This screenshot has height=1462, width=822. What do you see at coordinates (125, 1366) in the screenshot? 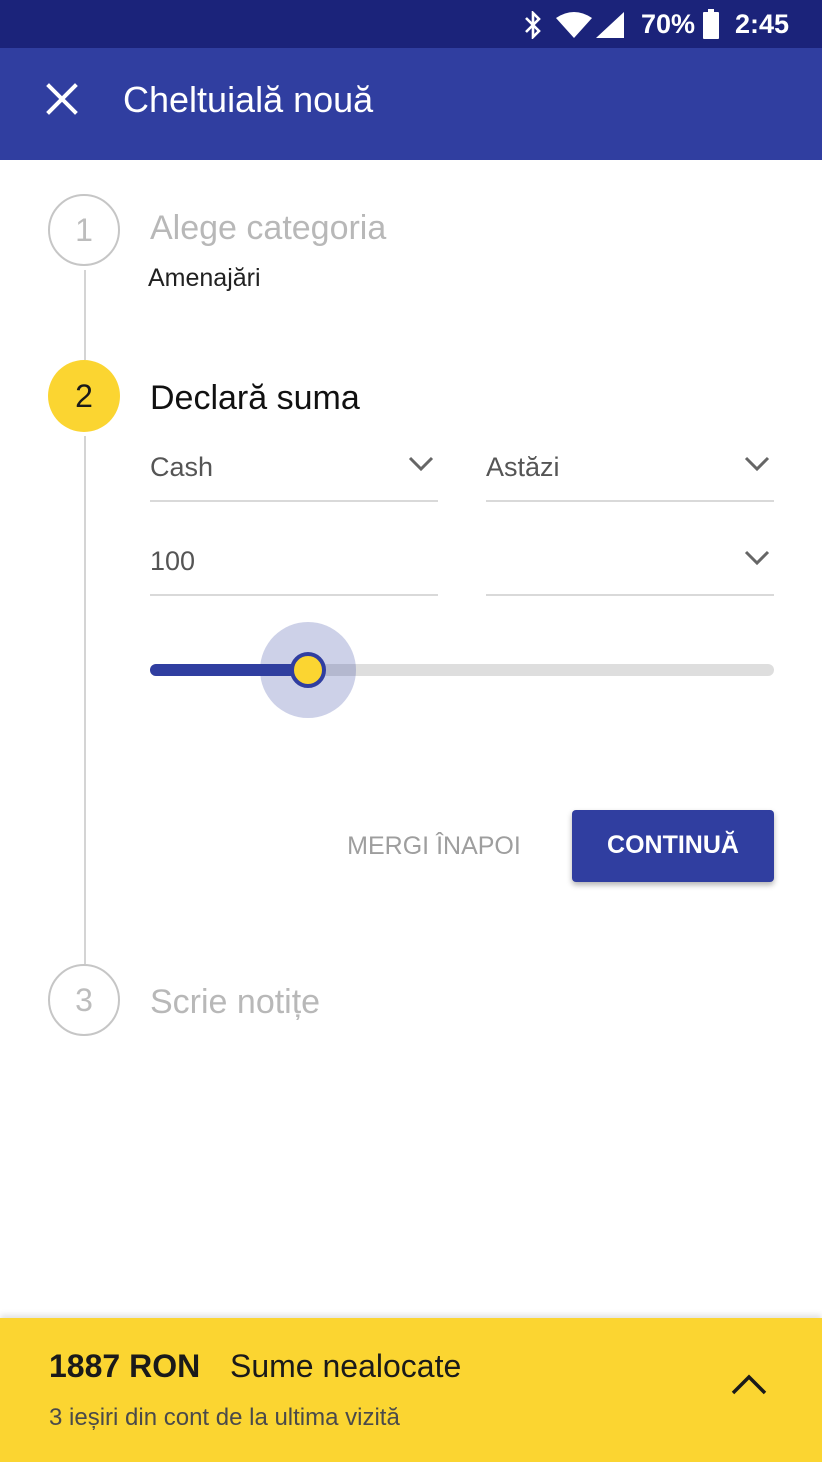
I see `unallocated-amount: 1887 RON` at bounding box center [125, 1366].